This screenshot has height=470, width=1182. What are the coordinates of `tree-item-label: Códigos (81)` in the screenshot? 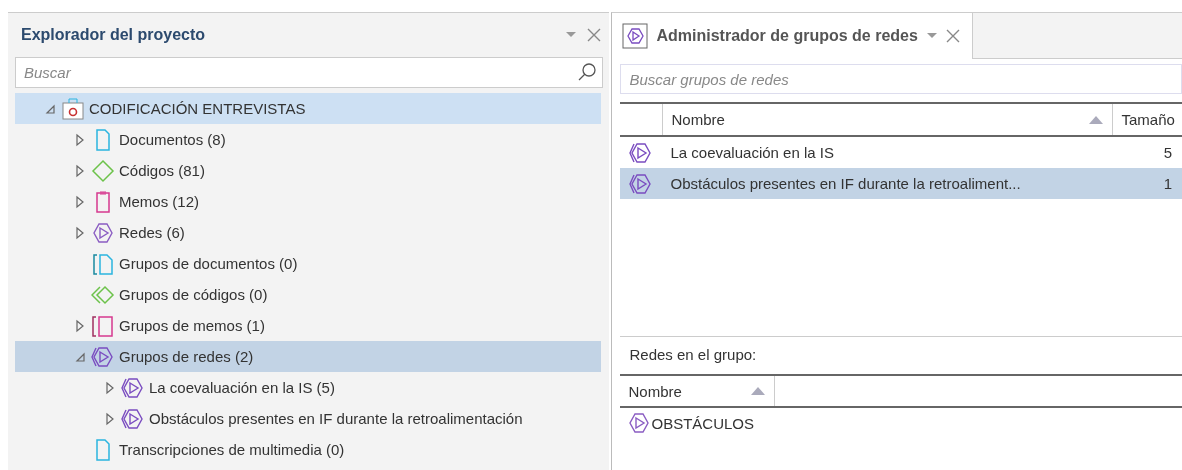 It's located at (162, 170).